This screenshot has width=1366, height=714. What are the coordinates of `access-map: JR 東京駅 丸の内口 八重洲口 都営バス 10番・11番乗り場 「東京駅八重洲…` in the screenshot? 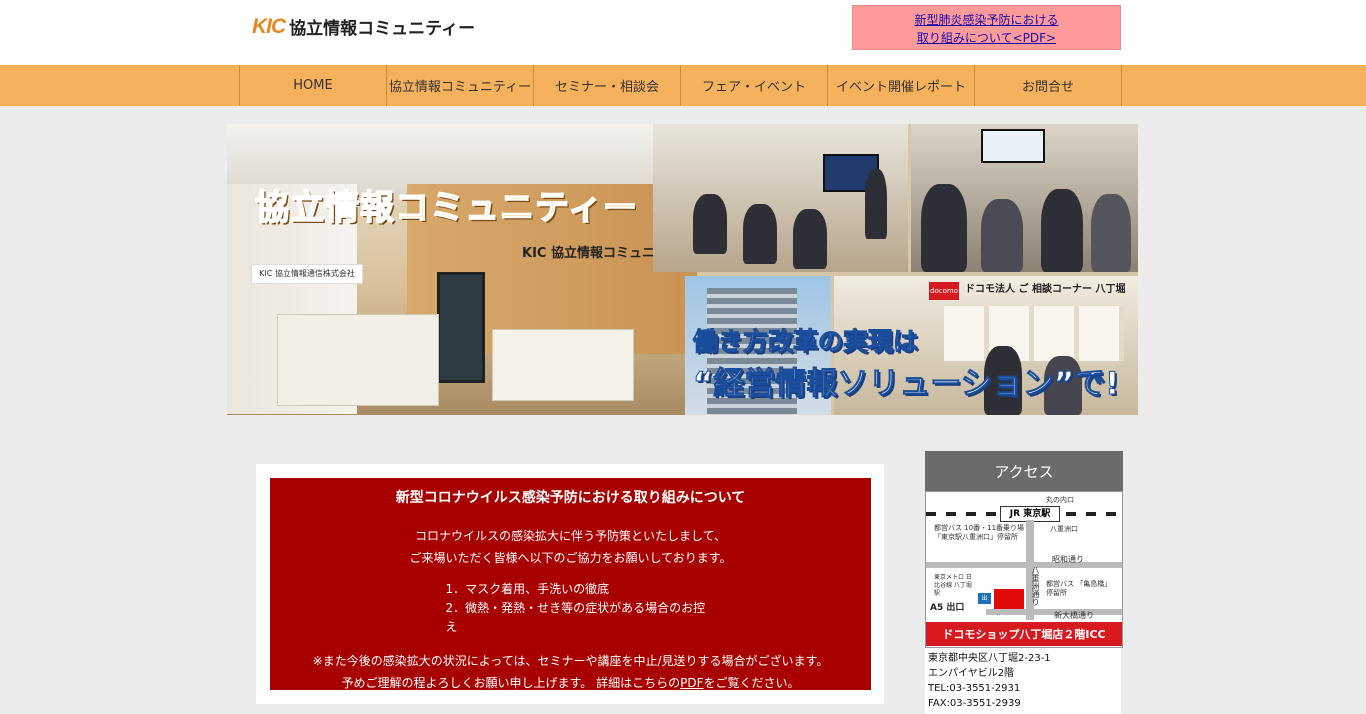 It's located at (1024, 569).